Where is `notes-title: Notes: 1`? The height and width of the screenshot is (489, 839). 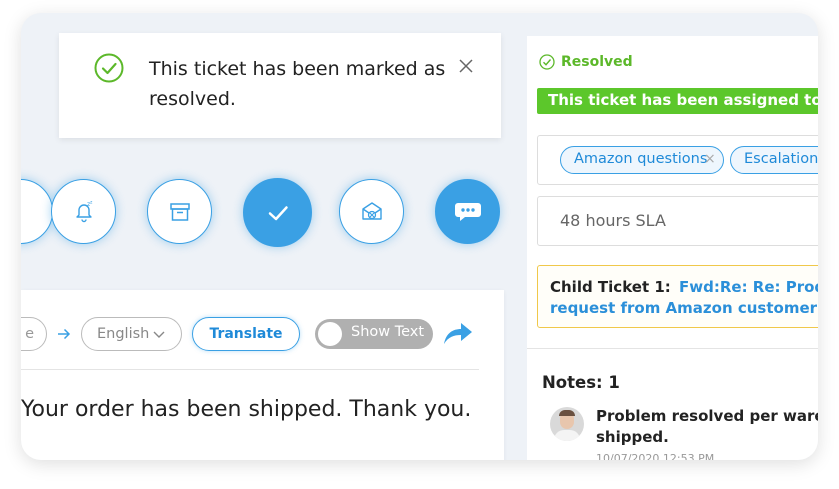
notes-title: Notes: 1 is located at coordinates (581, 382).